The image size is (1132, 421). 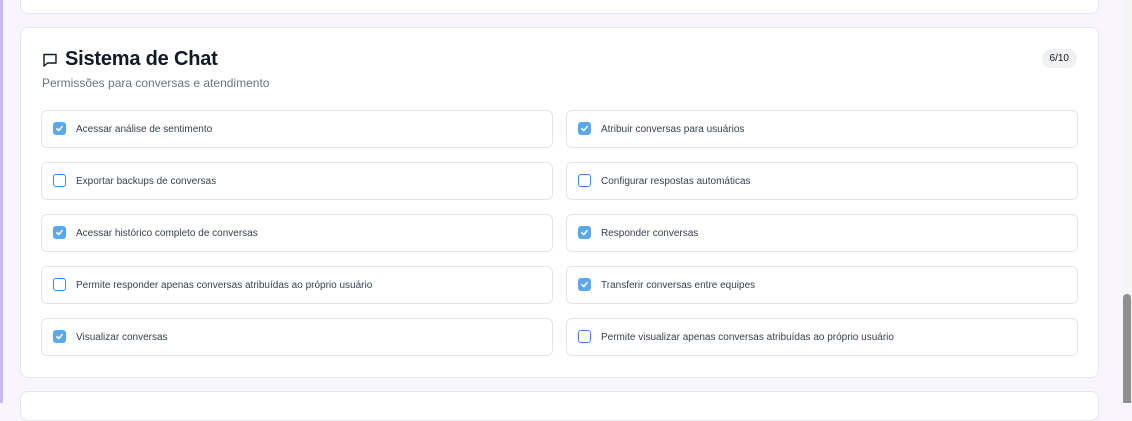 I want to click on section-subtitle: Permissões para conversas e atendimento, so click(x=156, y=83).